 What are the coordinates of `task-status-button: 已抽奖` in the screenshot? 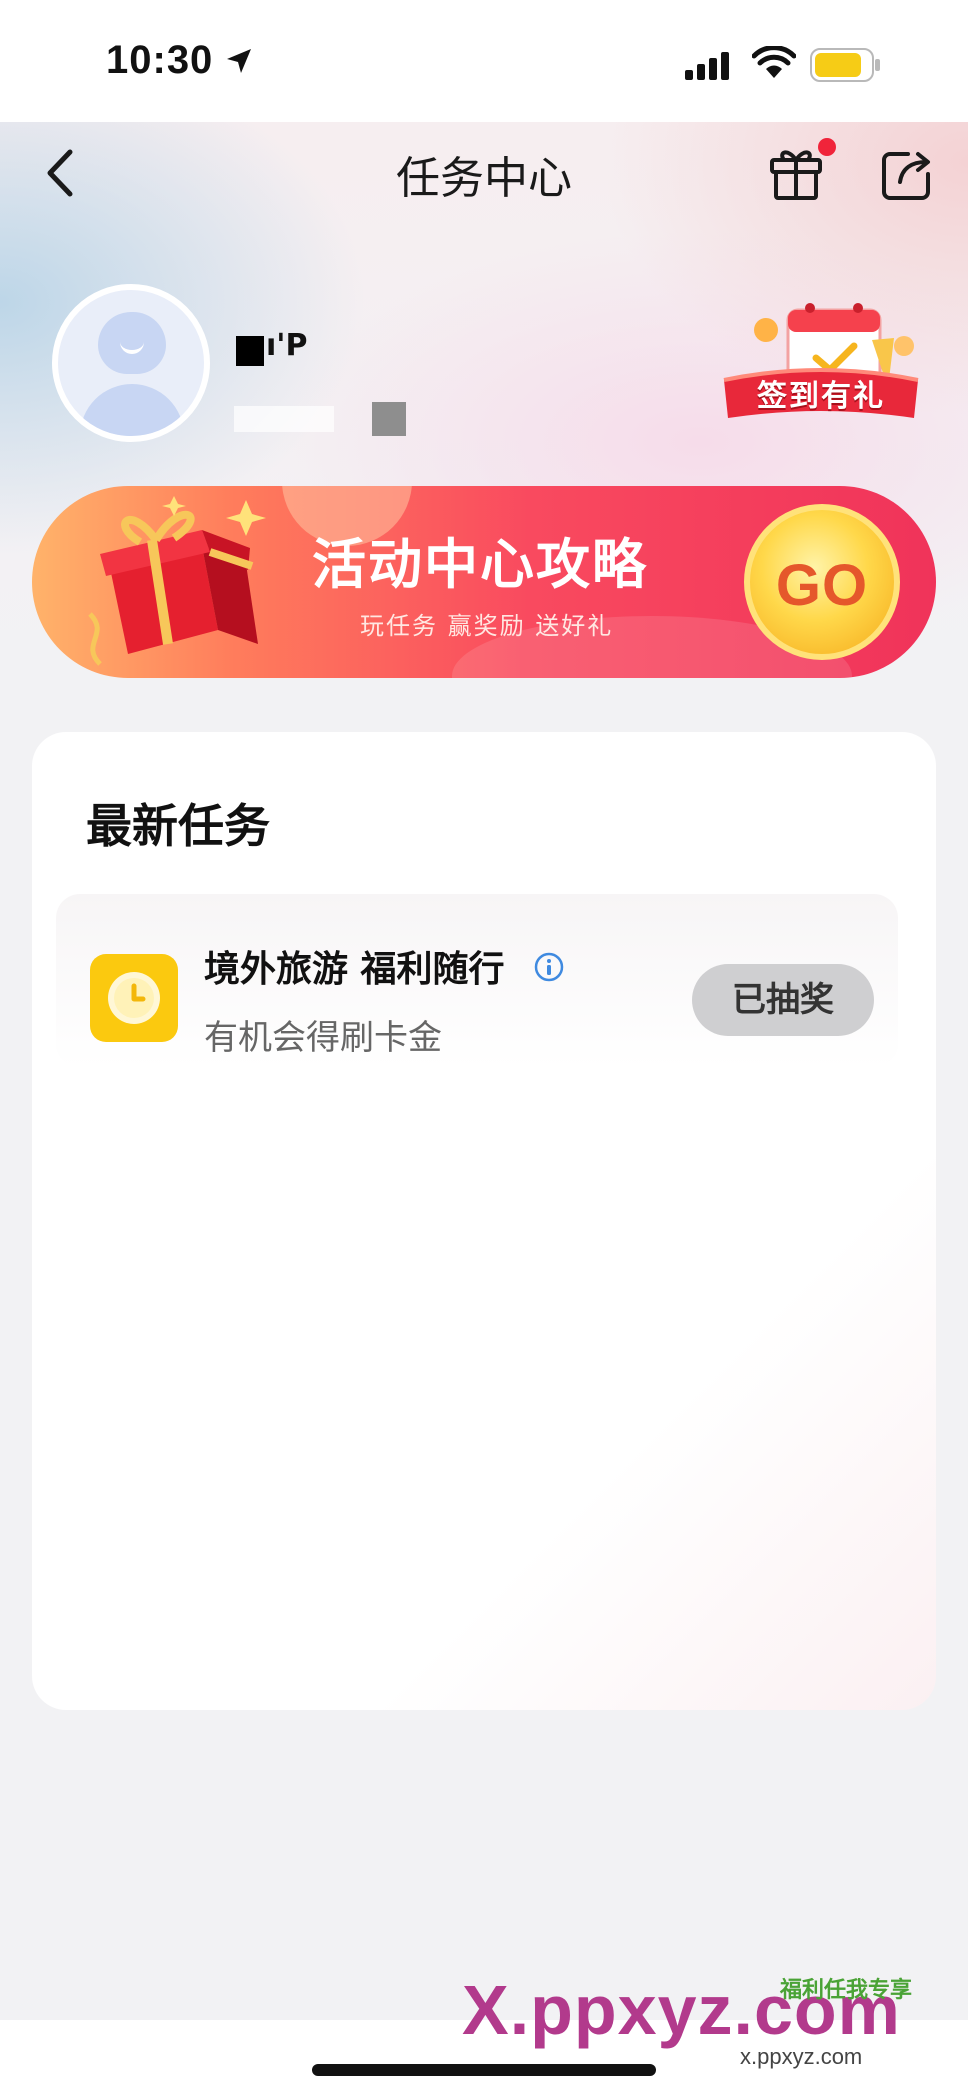 It's located at (783, 1000).